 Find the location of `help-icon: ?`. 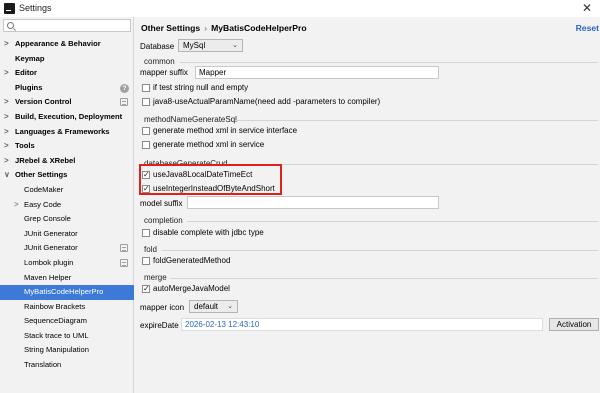

help-icon: ? is located at coordinates (124, 88).